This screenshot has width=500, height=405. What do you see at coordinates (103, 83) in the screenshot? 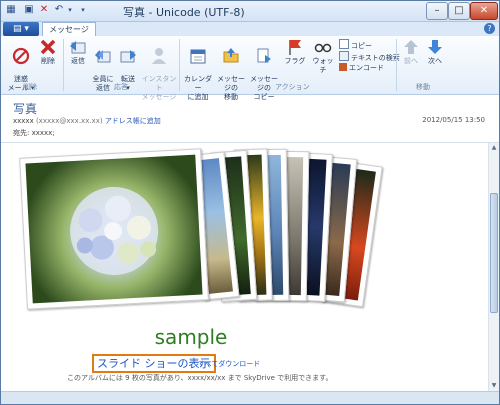
I see `reply-all-label: 全員に 返信` at bounding box center [103, 83].